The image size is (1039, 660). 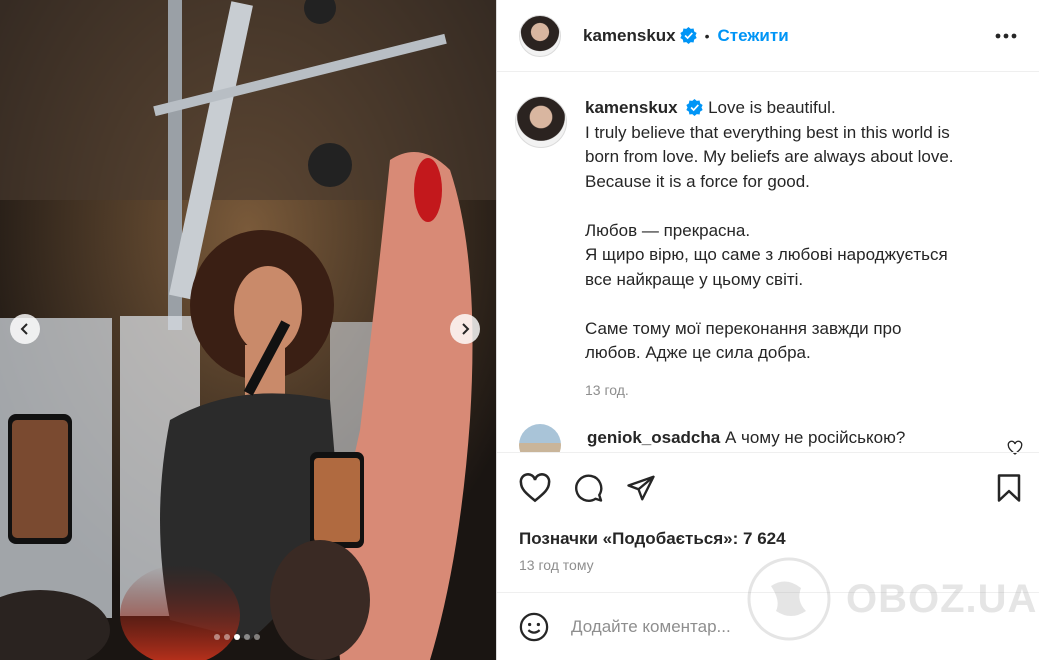 What do you see at coordinates (772, 107) in the screenshot?
I see `caption-first-line: Love is beautiful.` at bounding box center [772, 107].